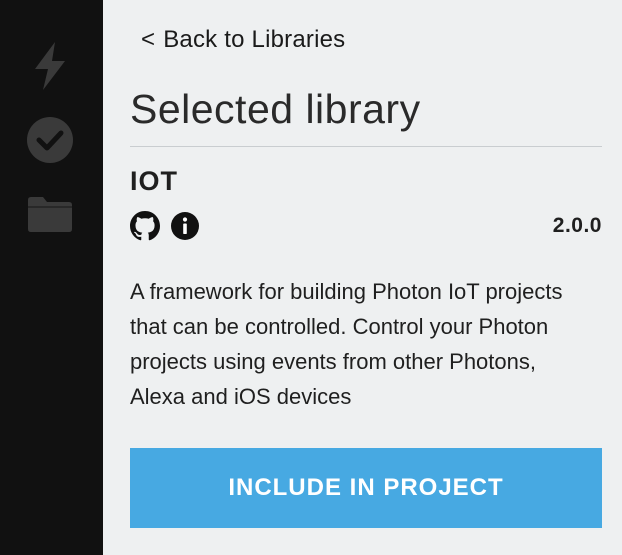 The width and height of the screenshot is (622, 555). What do you see at coordinates (577, 225) in the screenshot?
I see `library-version: 2.0.0` at bounding box center [577, 225].